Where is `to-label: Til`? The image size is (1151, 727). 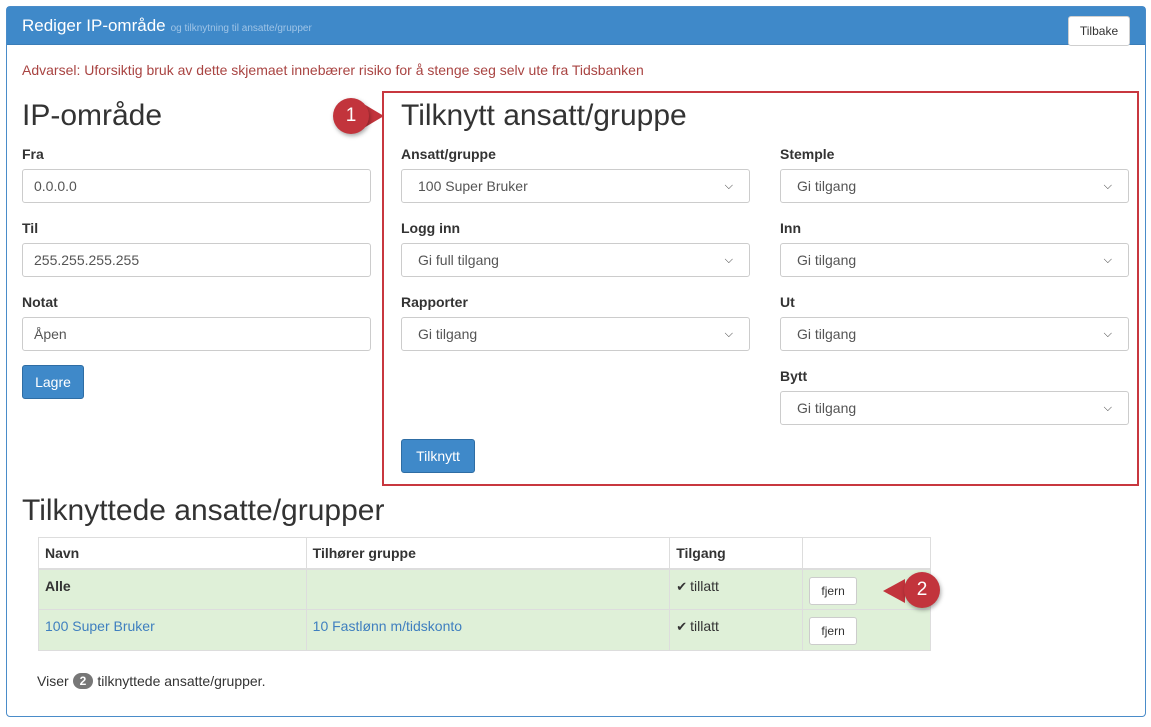 to-label: Til is located at coordinates (30, 228).